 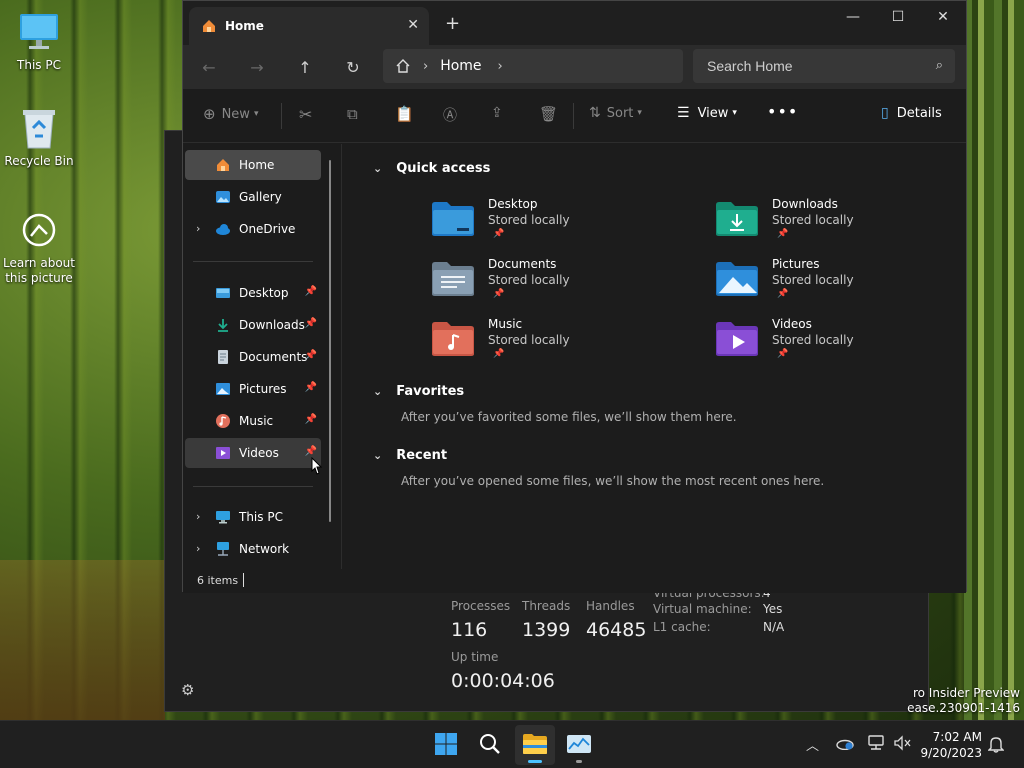 I want to click on share-icon: ⇪, so click(x=497, y=113).